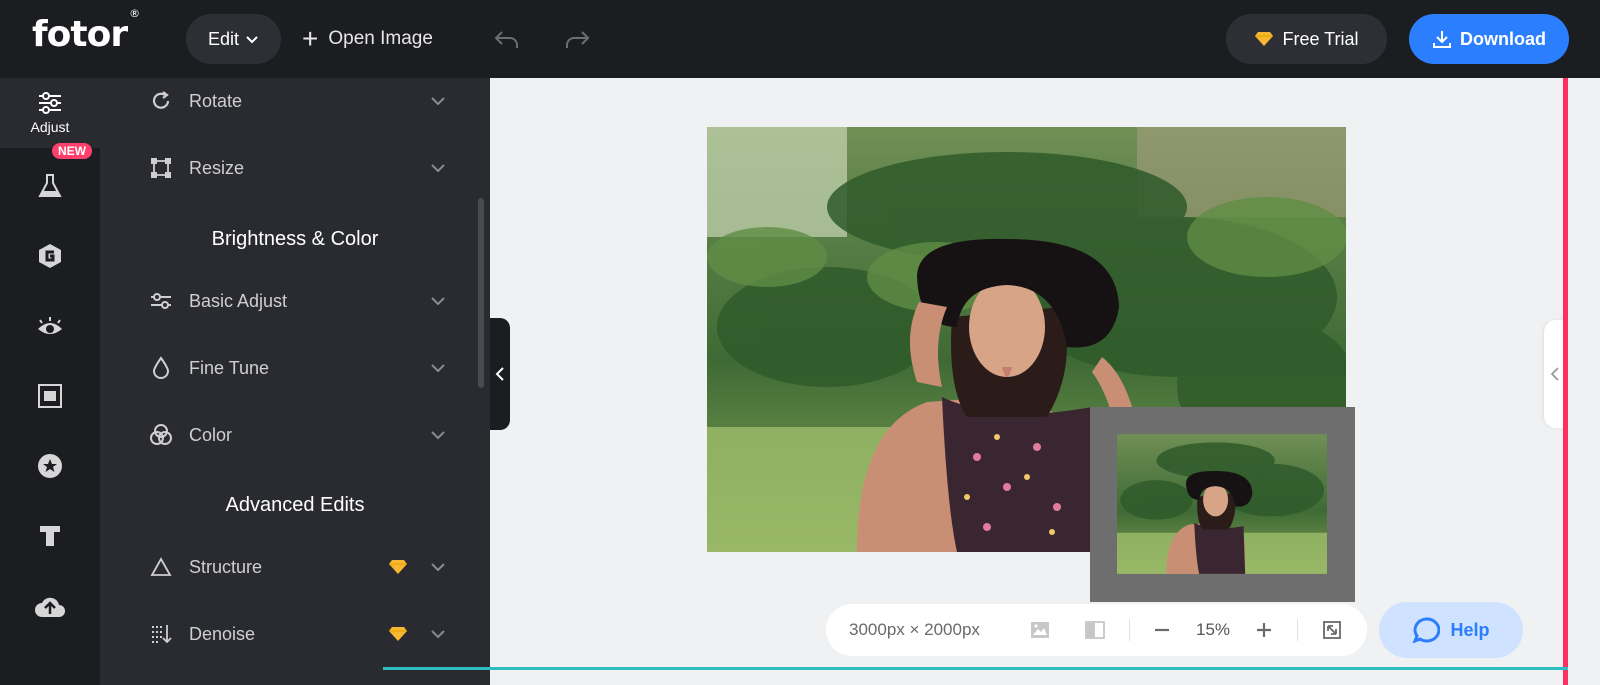 This screenshot has width=1600, height=685. I want to click on rail-item-effects, so click(50, 186).